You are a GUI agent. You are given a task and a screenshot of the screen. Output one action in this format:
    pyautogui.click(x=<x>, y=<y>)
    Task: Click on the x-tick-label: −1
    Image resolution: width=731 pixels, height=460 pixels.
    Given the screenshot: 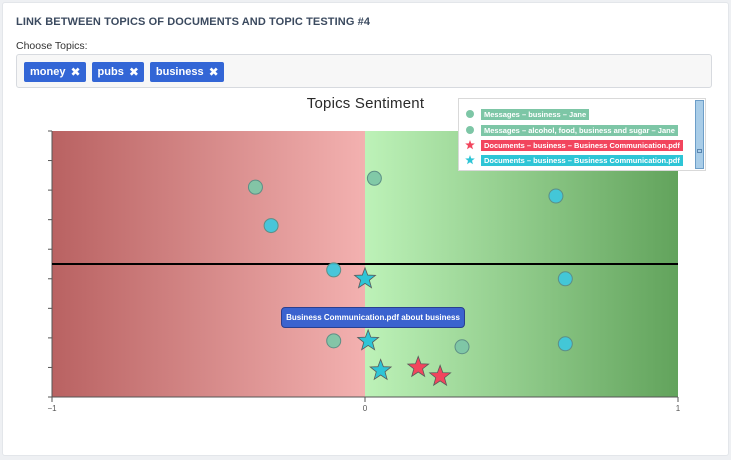 What is the action you would take?
    pyautogui.click(x=52, y=408)
    